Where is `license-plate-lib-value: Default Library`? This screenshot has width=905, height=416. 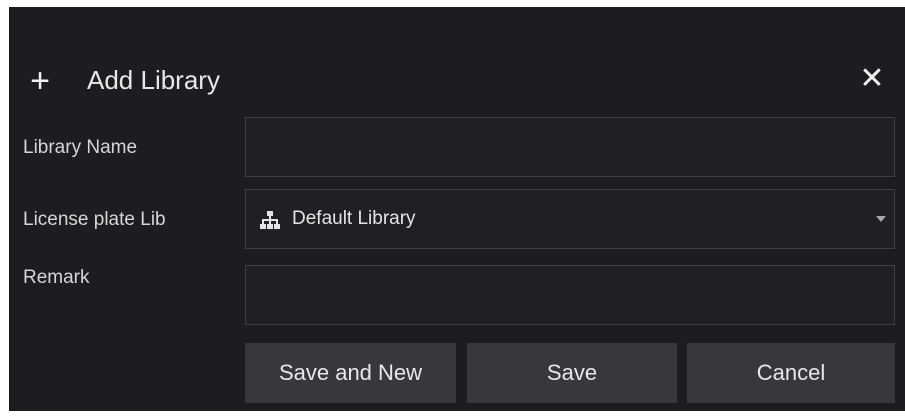
license-plate-lib-value: Default Library is located at coordinates (354, 218).